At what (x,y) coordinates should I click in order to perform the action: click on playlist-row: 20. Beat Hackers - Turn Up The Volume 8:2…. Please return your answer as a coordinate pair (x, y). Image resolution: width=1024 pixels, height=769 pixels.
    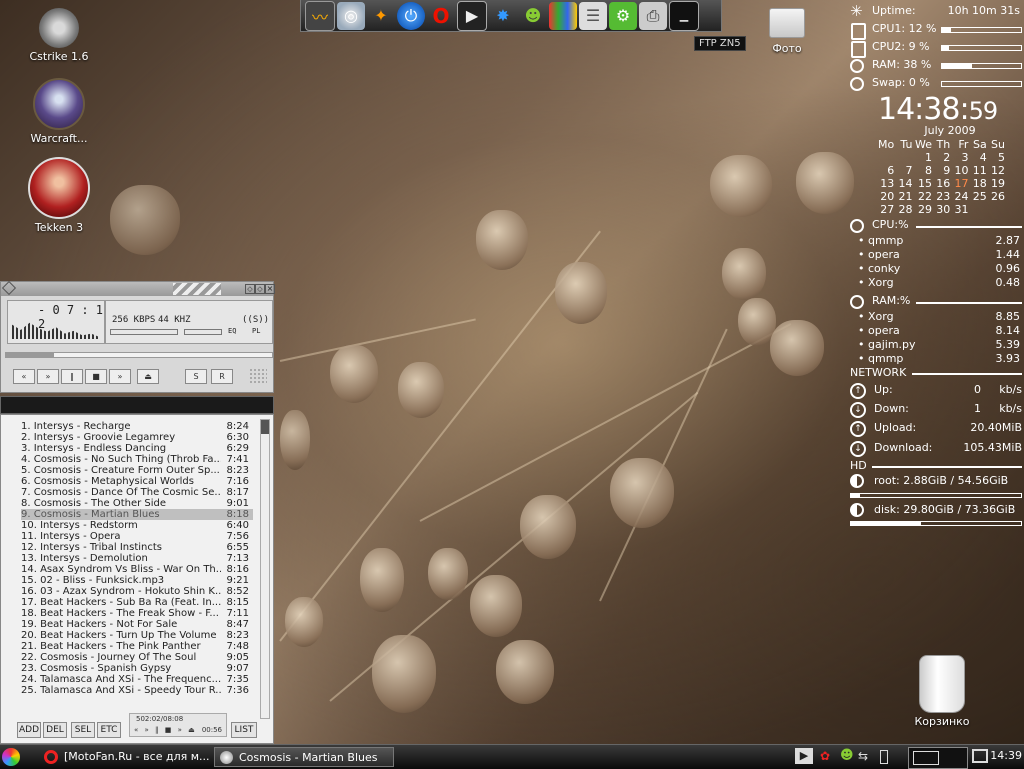
    Looking at the image, I should click on (137, 635).